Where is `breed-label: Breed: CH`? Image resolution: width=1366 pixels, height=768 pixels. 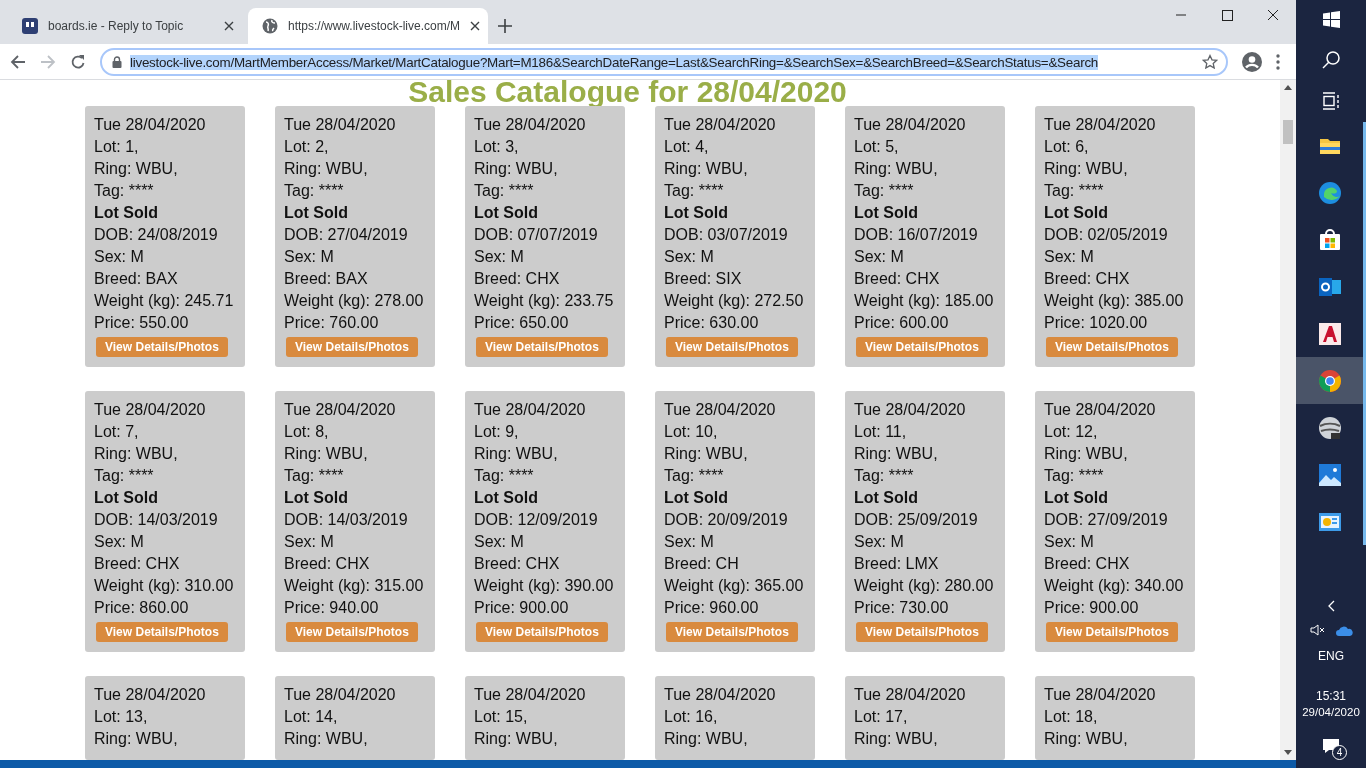
breed-label: Breed: CH is located at coordinates (701, 564).